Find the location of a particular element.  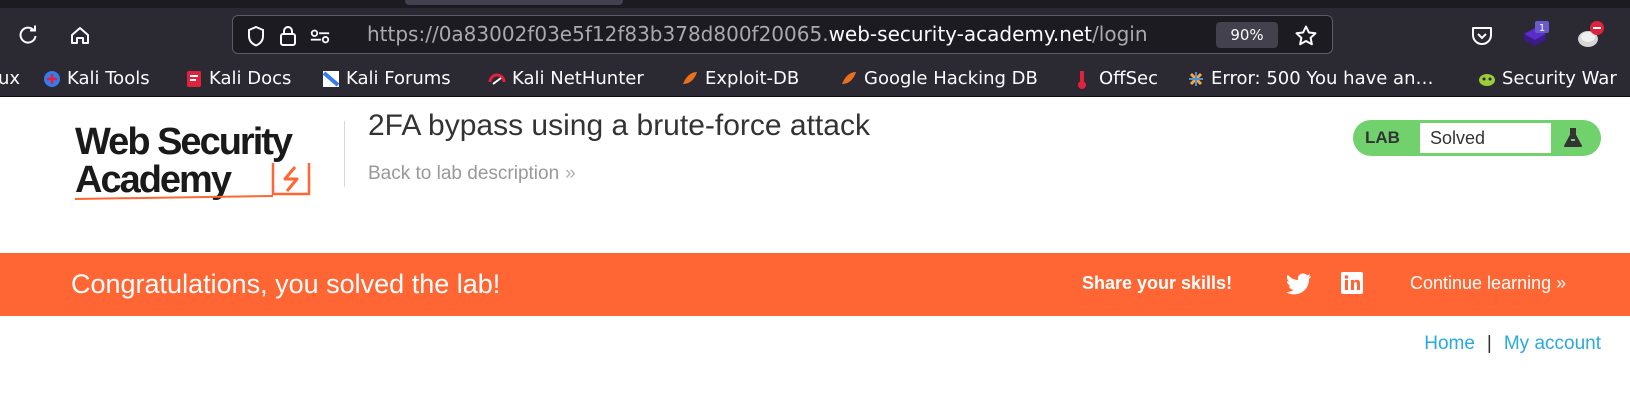

header-divider is located at coordinates (344, 154).